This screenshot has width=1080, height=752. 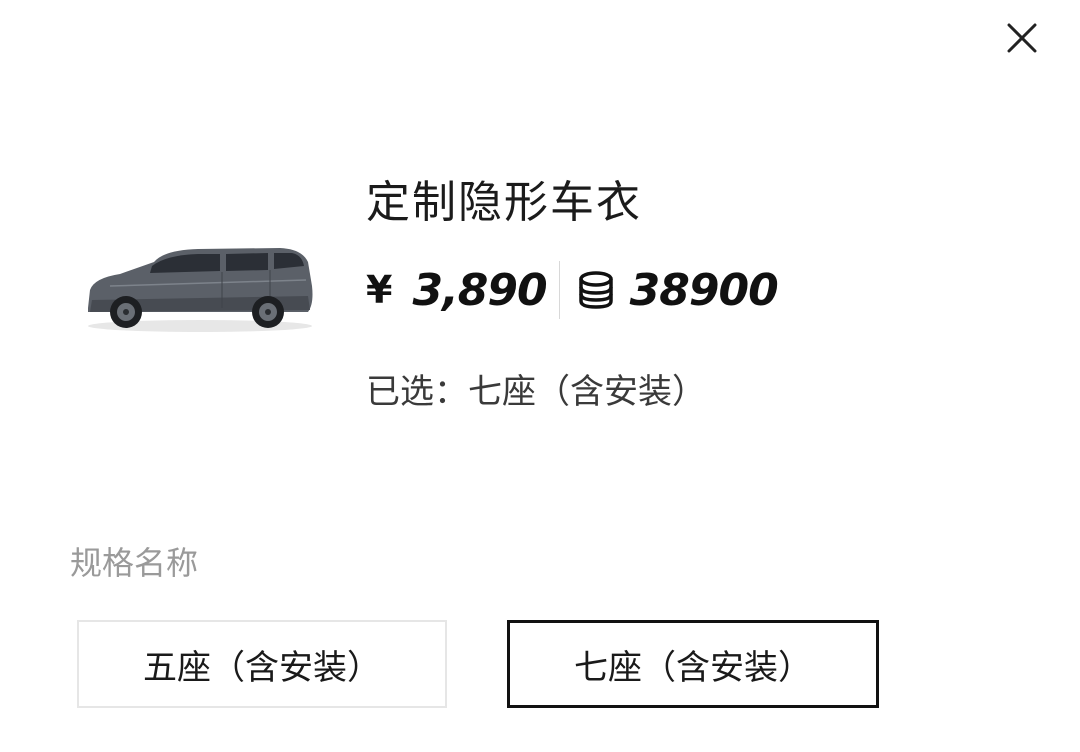 I want to click on price-row: ¥ 3,890 38900, so click(x=572, y=290).